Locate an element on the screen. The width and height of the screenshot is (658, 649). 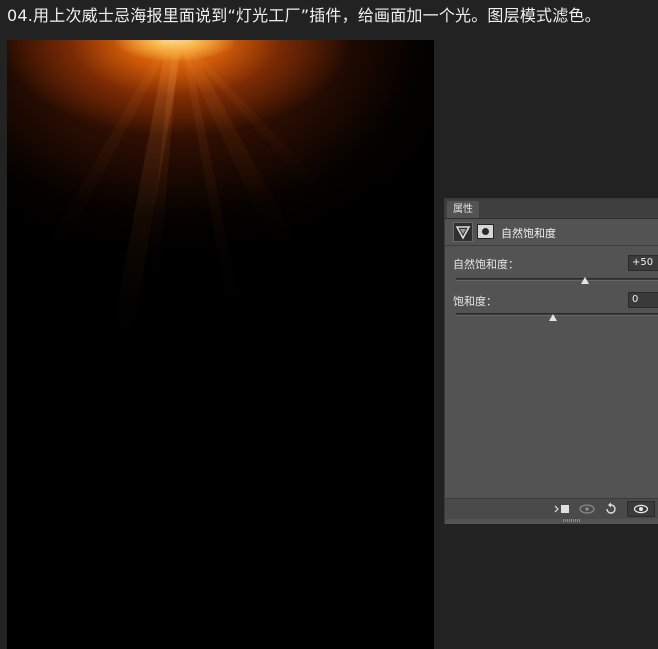
clip-to-layer-glyph-icon is located at coordinates (561, 509).